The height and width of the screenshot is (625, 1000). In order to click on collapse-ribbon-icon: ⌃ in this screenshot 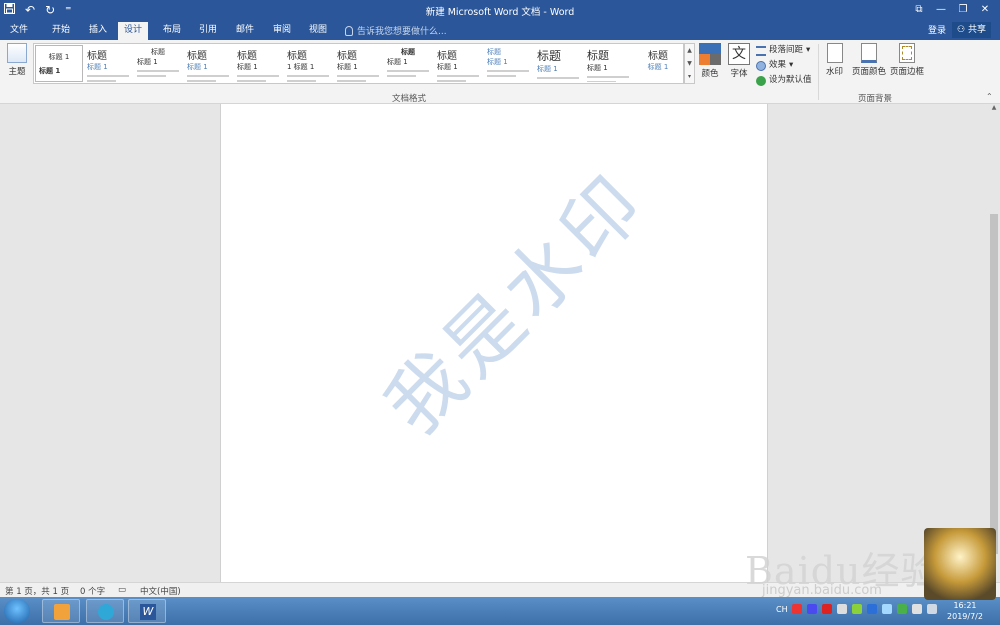, I will do `click(989, 96)`.